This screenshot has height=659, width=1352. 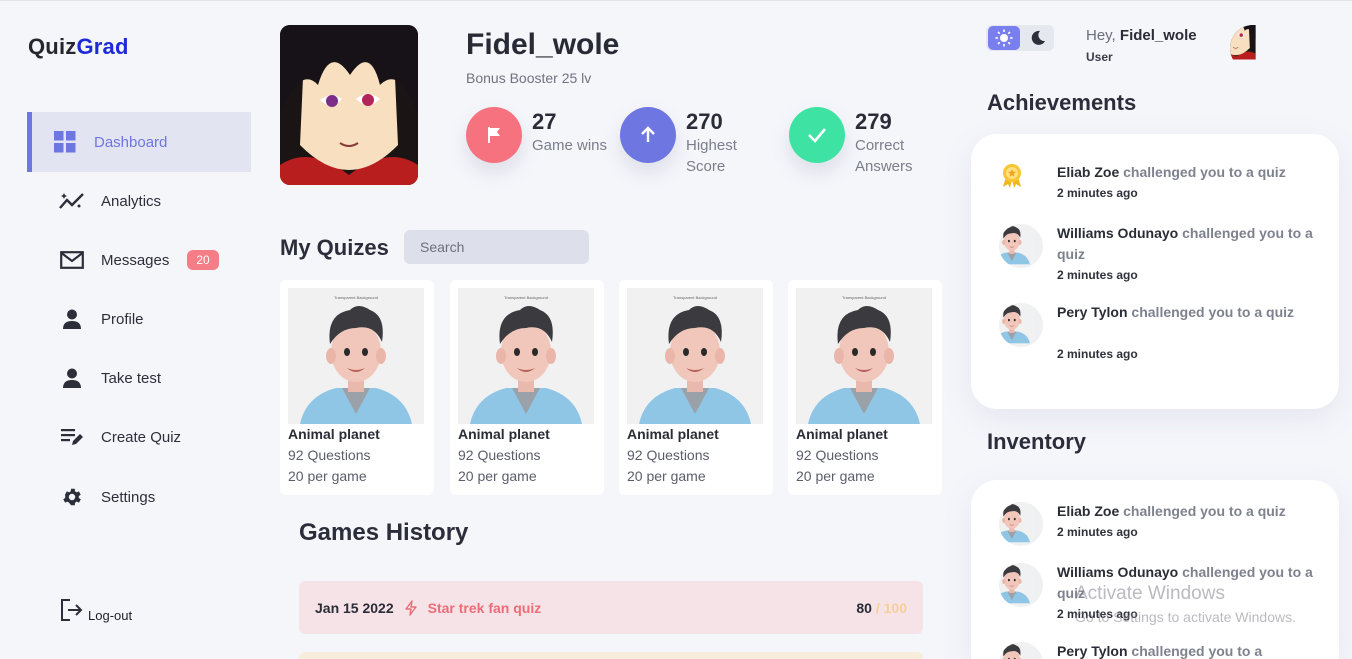 I want to click on stat-value: 27, so click(x=544, y=121).